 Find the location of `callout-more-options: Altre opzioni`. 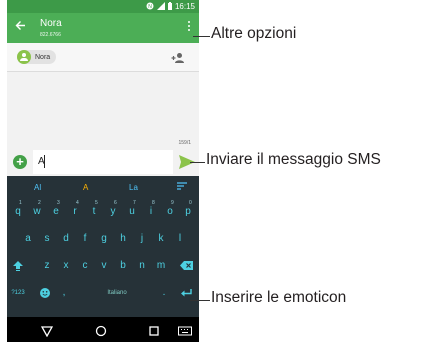

callout-more-options: Altre opzioni is located at coordinates (254, 33).